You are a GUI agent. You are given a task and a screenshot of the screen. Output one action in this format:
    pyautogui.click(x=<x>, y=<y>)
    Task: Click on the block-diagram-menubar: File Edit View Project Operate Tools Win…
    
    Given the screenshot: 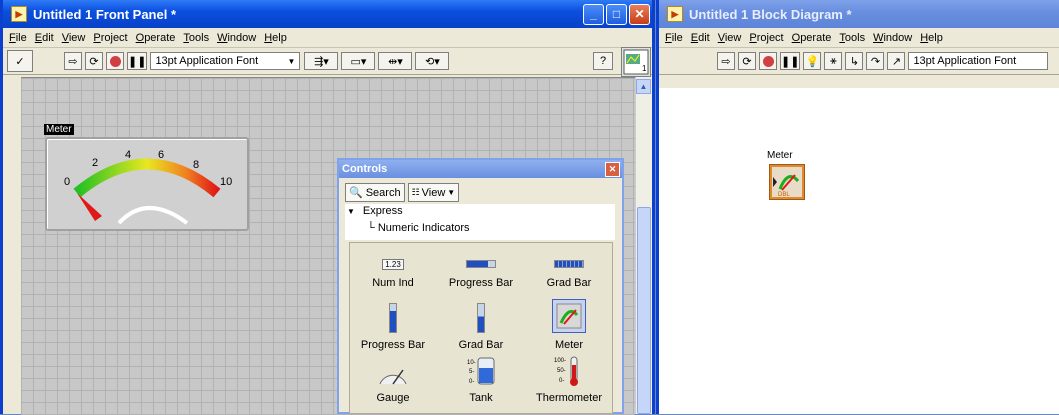 What is the action you would take?
    pyautogui.click(x=859, y=38)
    